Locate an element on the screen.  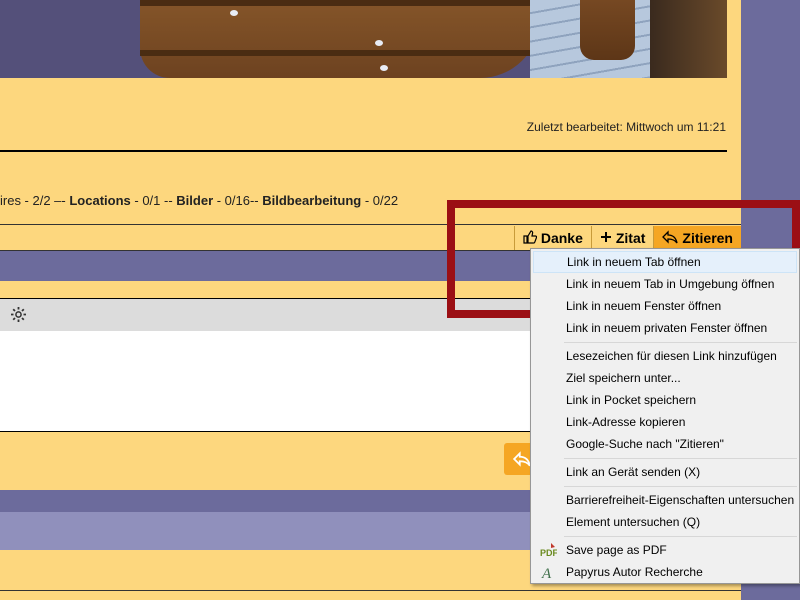
menu-item-open-private-window: Link in neuem privaten Fenster öffnen is located at coordinates (665, 328).